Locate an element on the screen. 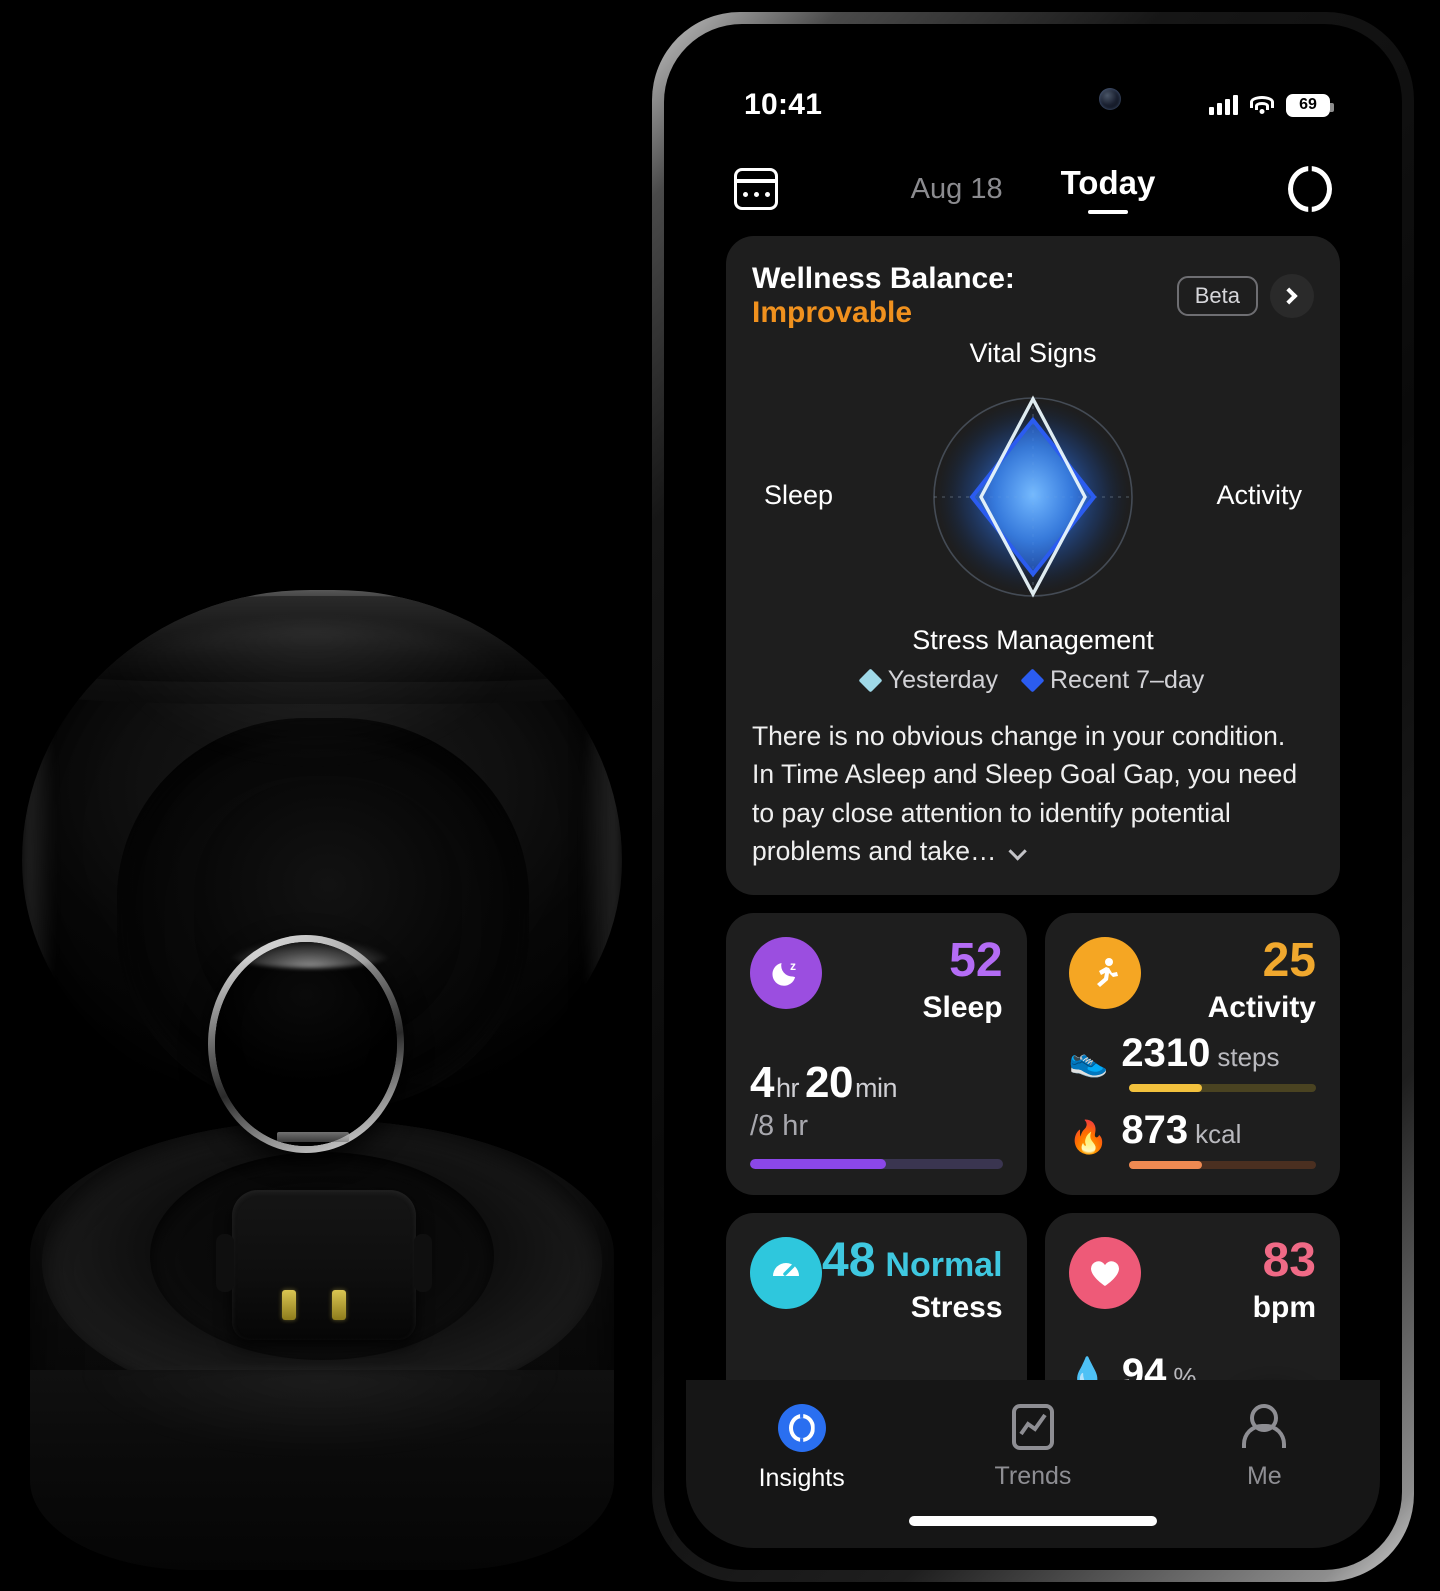  steps-row: 👟 2310 steps is located at coordinates (1192, 1053).